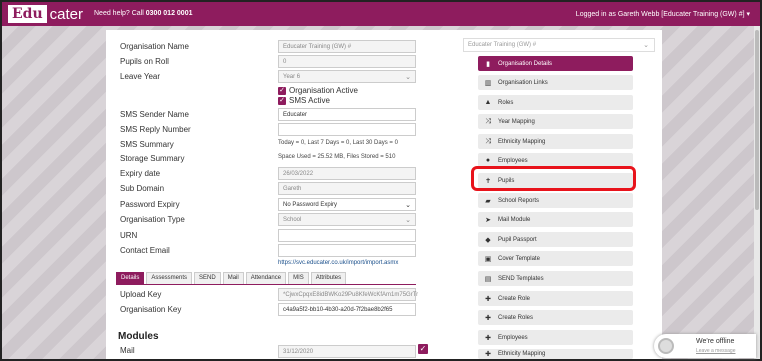 This screenshot has height=361, width=762. I want to click on storage-label: Storage Summary, so click(152, 158).